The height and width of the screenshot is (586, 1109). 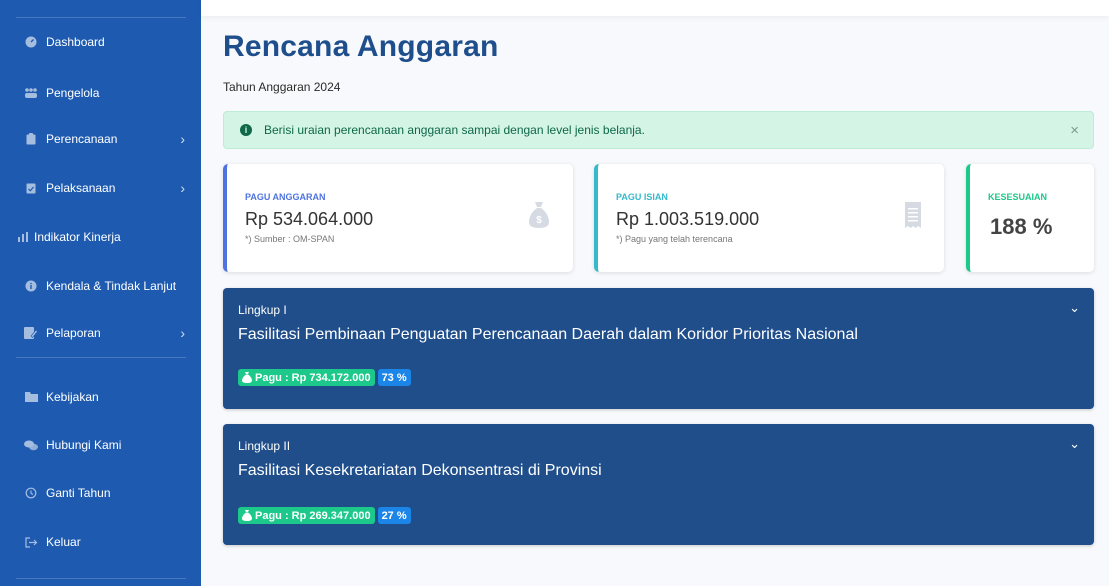 What do you see at coordinates (655, 8) in the screenshot?
I see `topbar` at bounding box center [655, 8].